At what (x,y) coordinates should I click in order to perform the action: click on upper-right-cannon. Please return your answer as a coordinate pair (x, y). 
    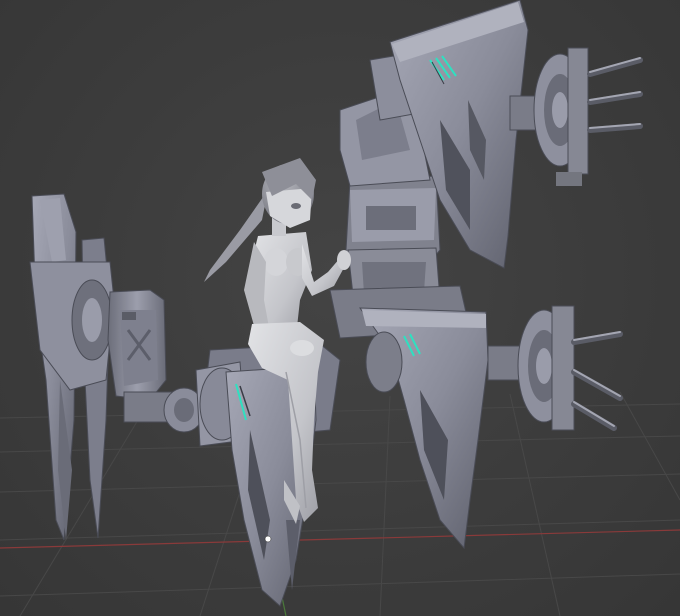
    Looking at the image, I should click on (576, 116).